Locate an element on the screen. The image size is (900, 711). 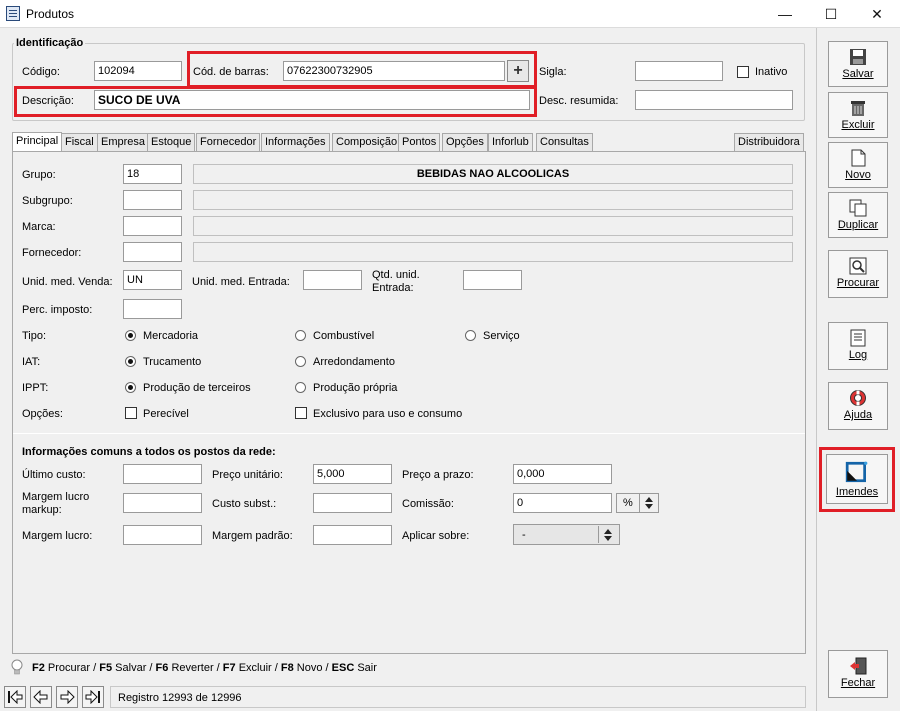
last-icon is located at coordinates (92, 697).